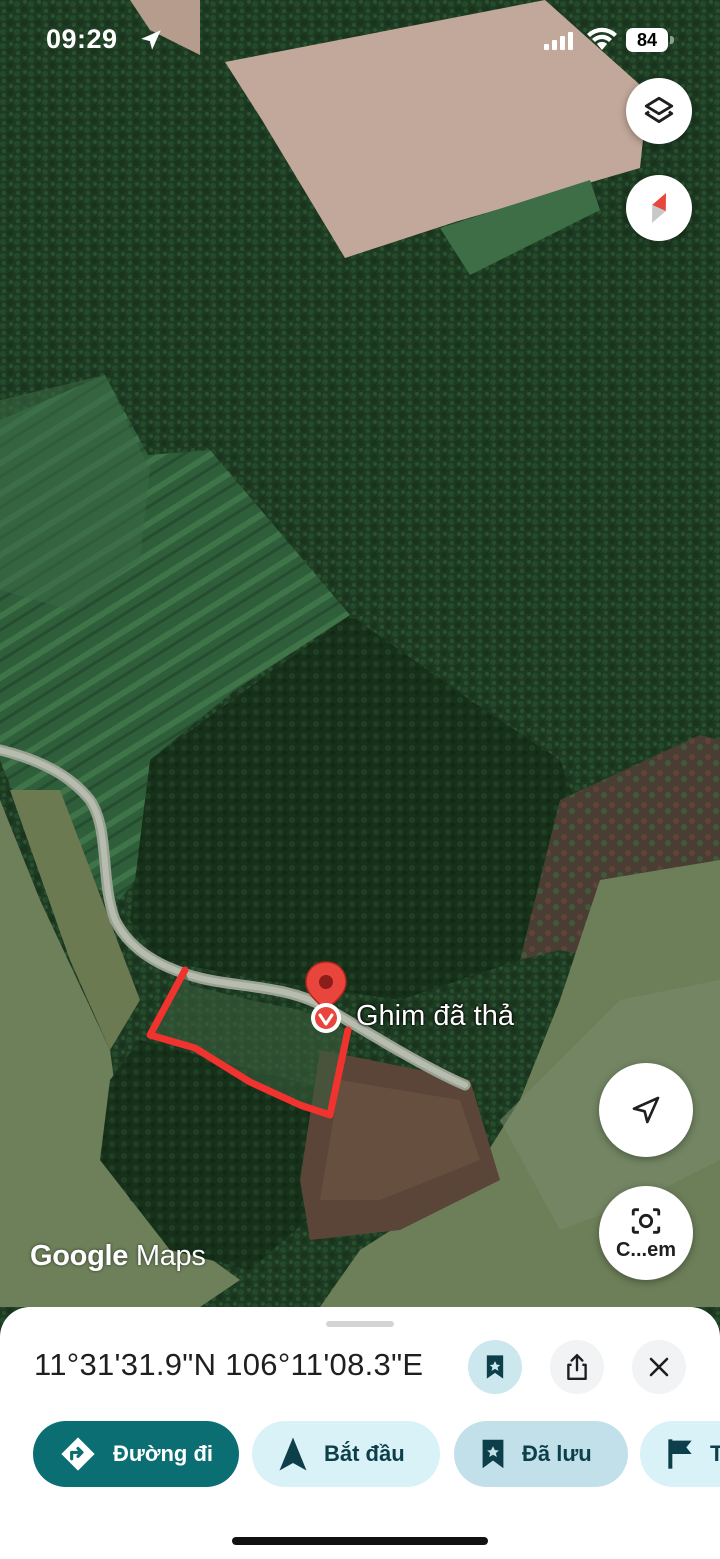  I want to click on lens-camera-button: C...em, so click(646, 1233).